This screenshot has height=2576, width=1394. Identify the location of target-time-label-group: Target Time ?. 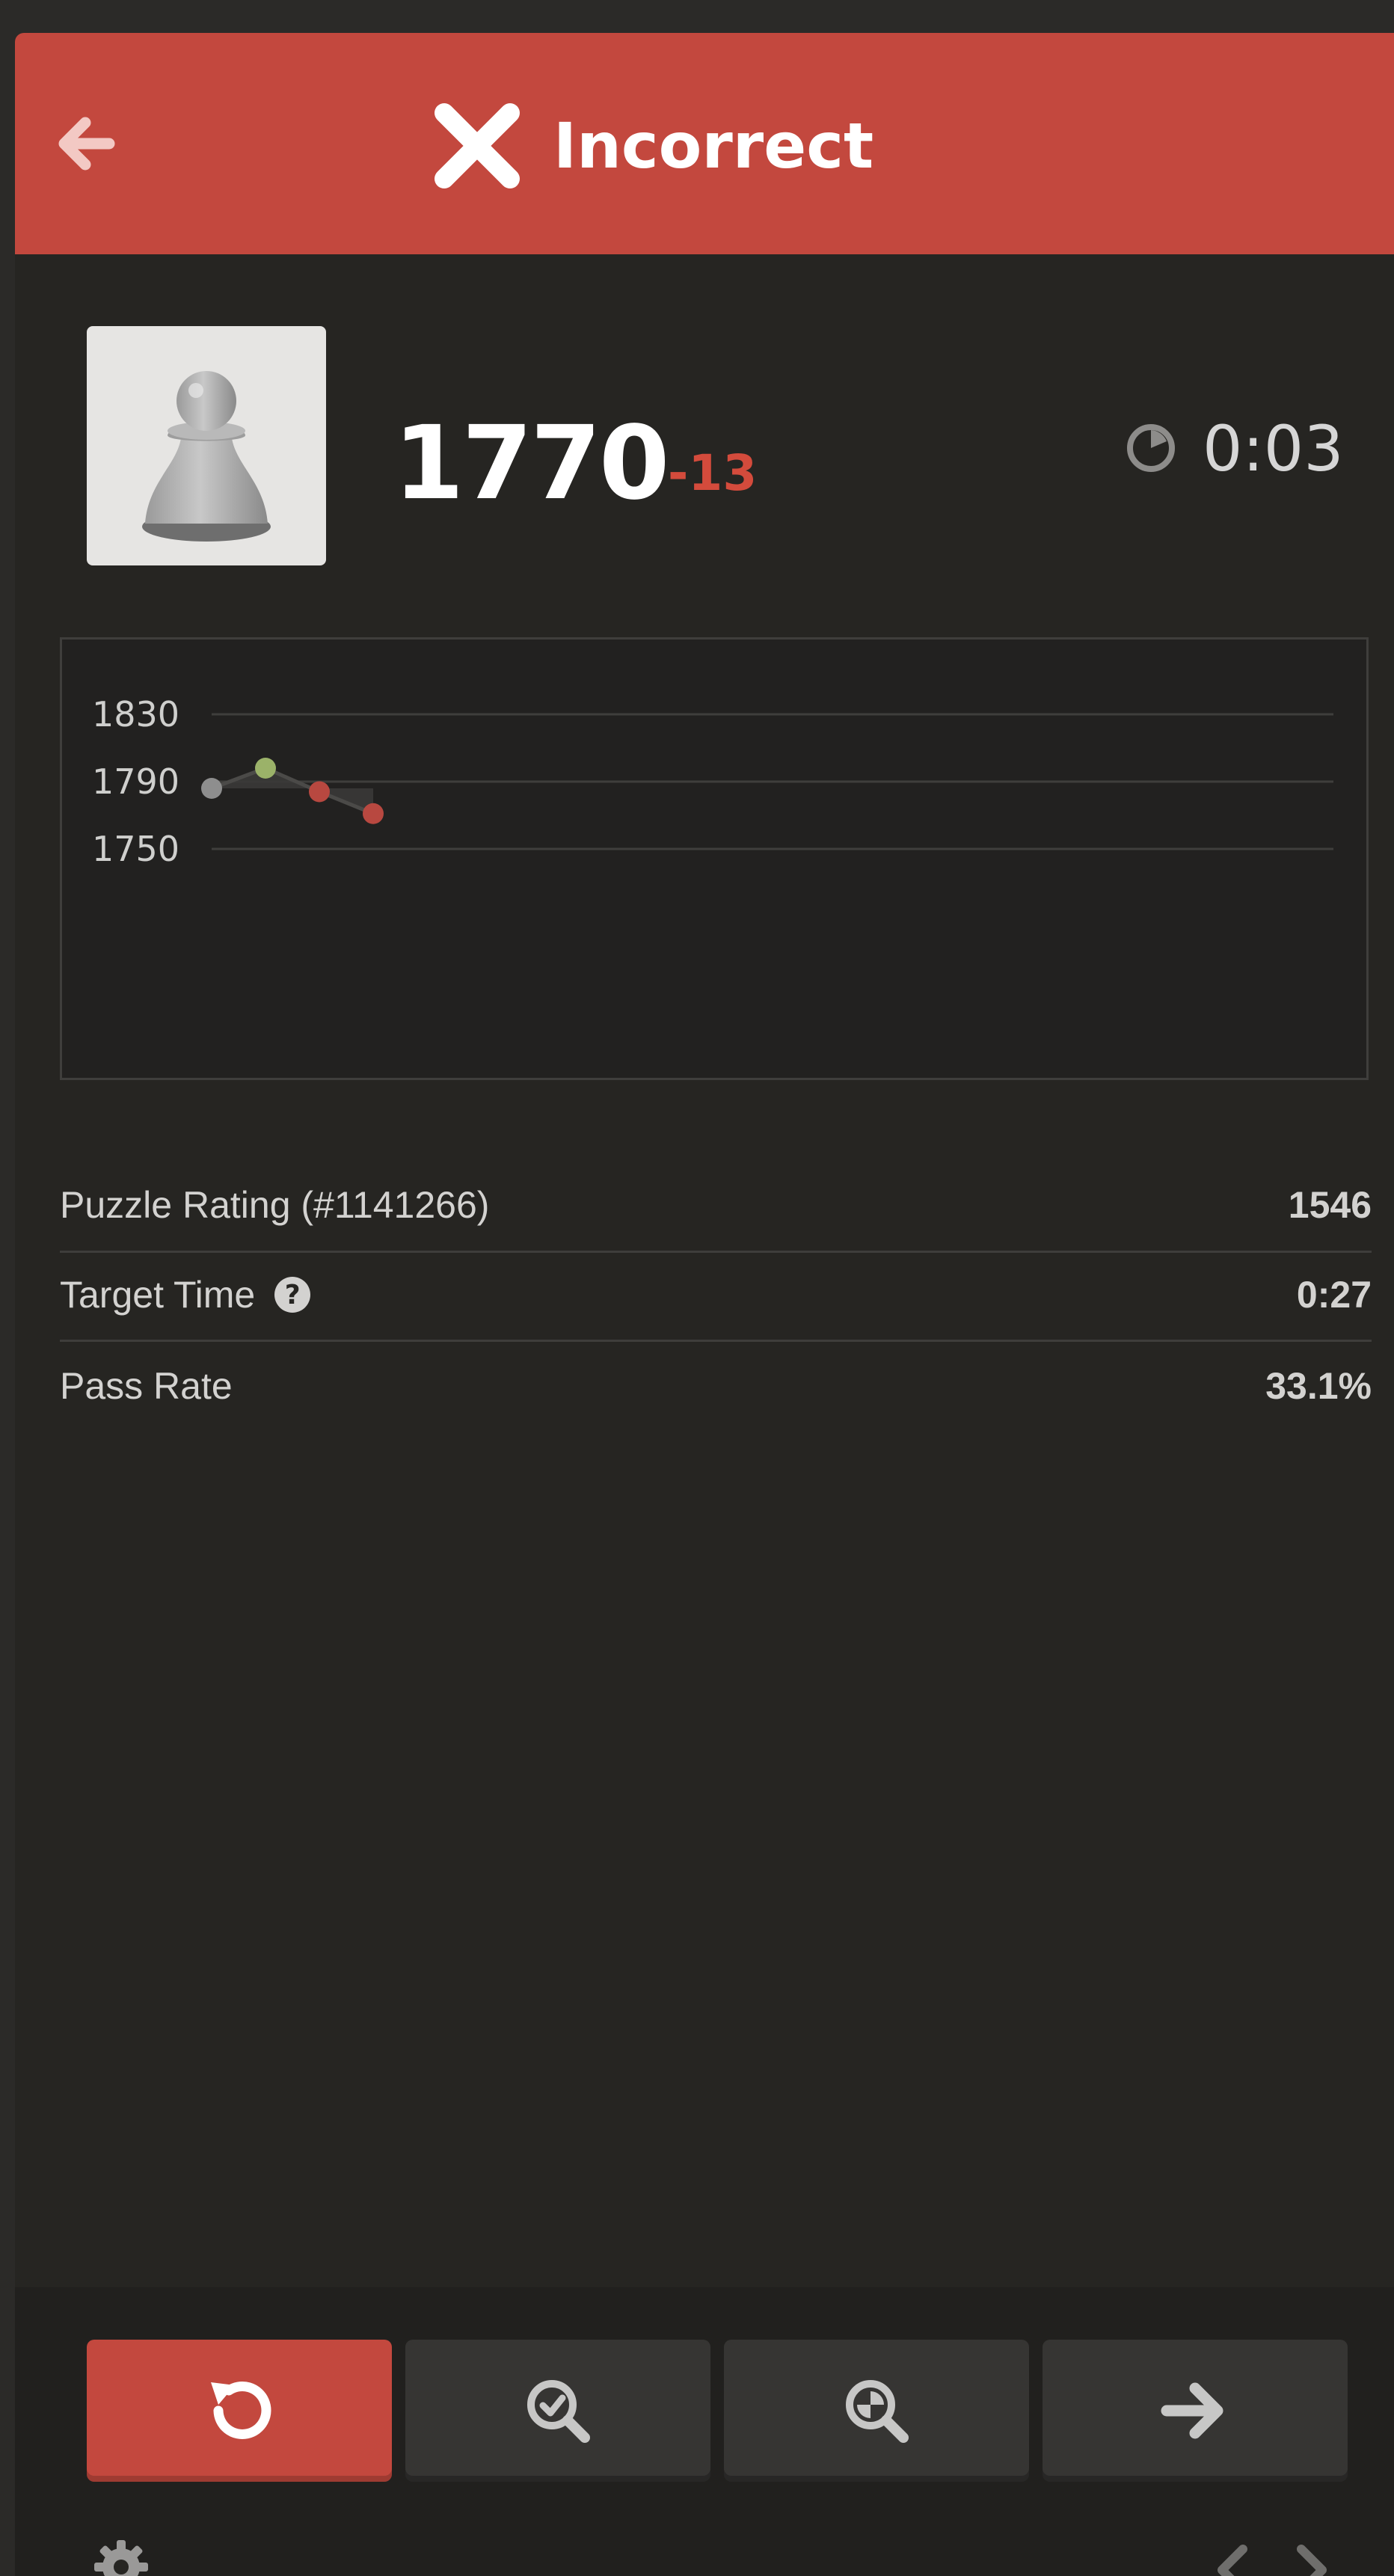
(185, 1294).